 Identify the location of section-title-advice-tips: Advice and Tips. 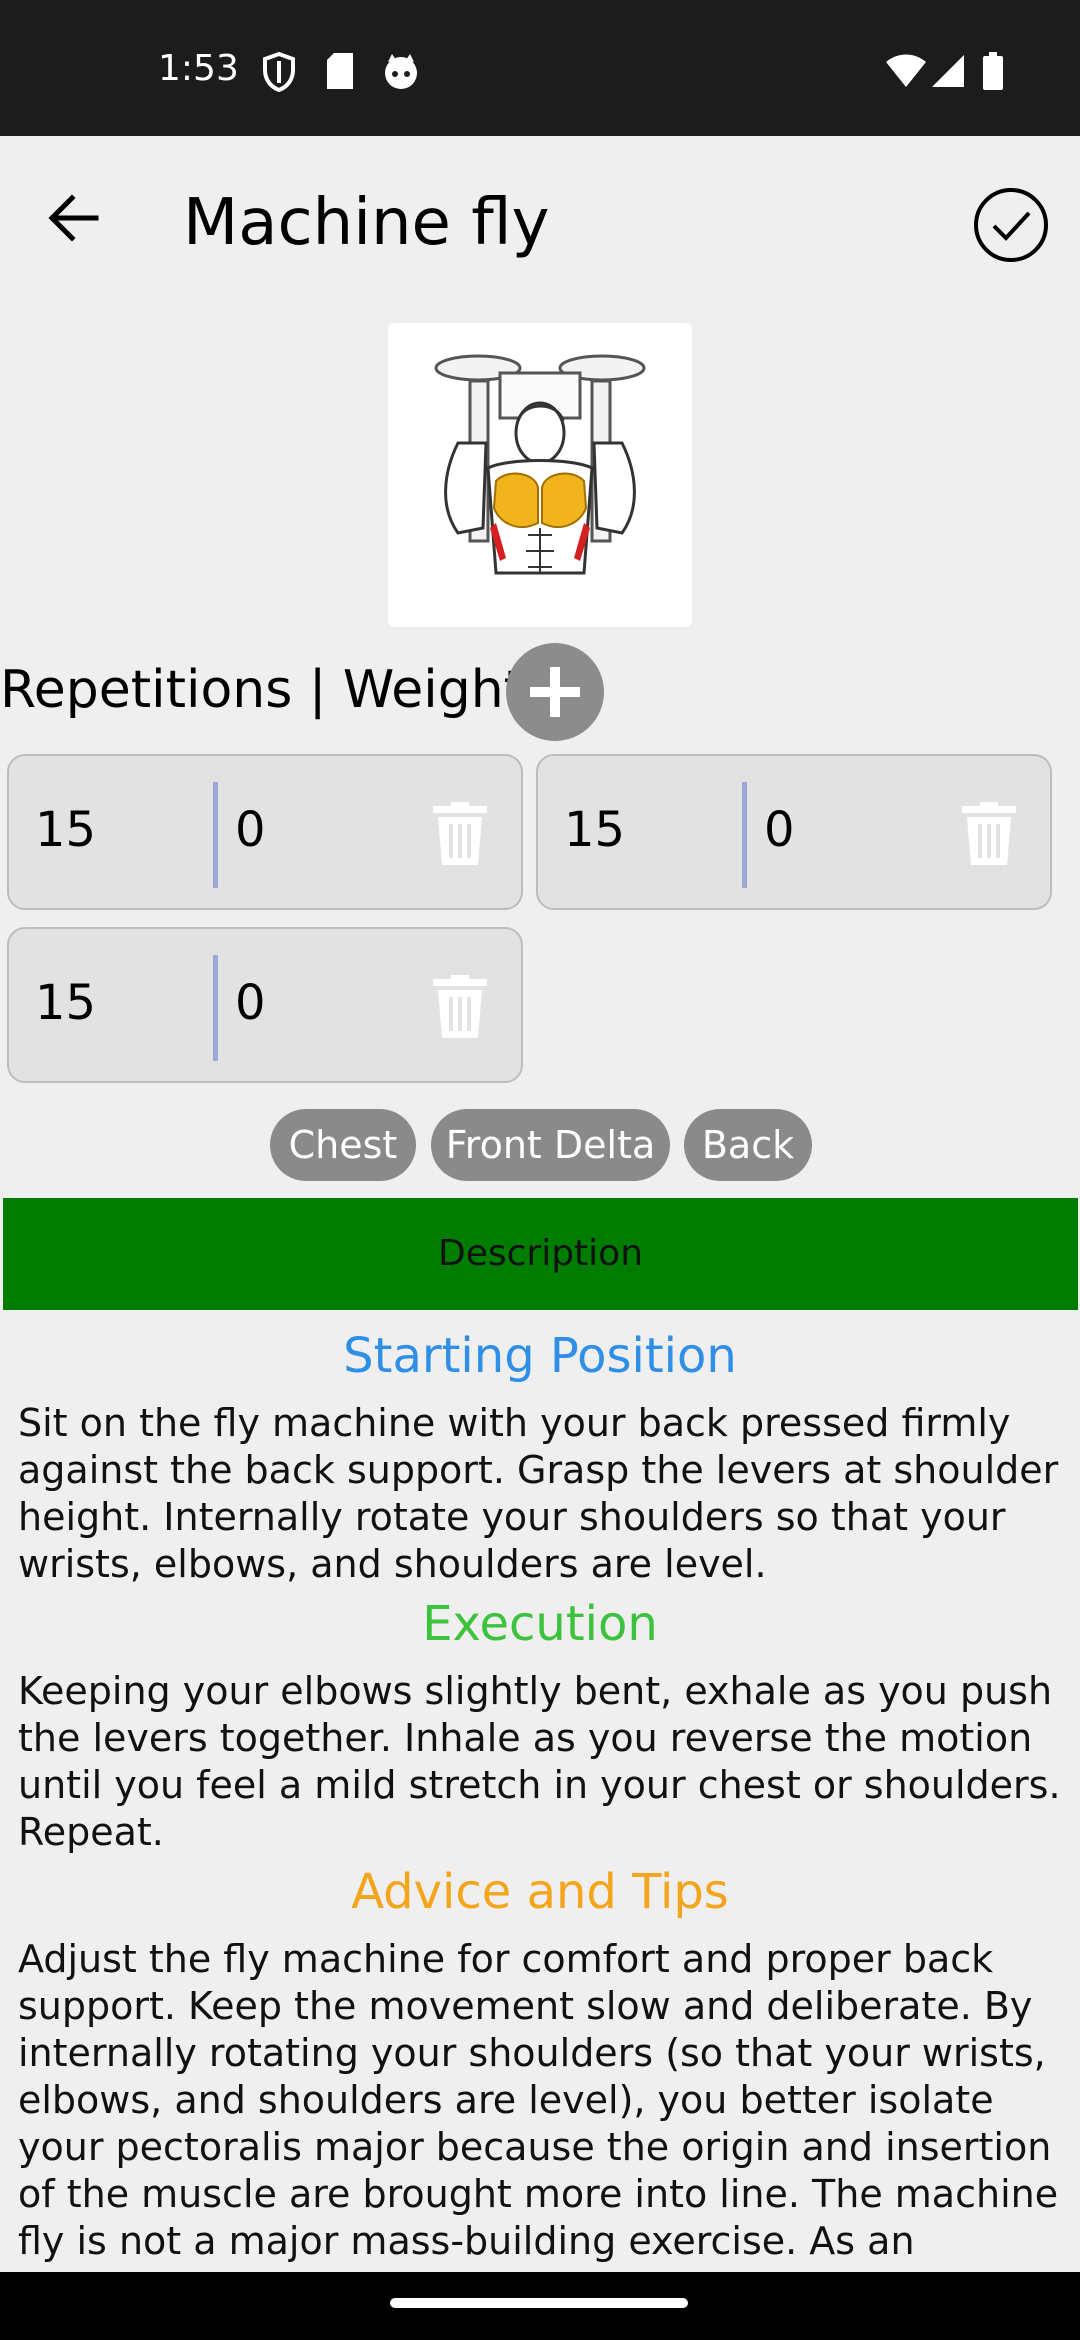
(540, 1892).